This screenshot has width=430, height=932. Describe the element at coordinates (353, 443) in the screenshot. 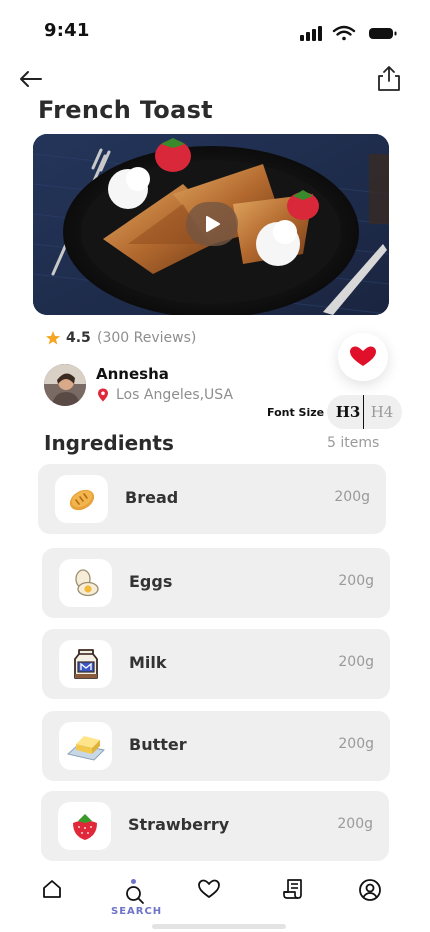

I see `ingredients-count: 5 items` at that location.